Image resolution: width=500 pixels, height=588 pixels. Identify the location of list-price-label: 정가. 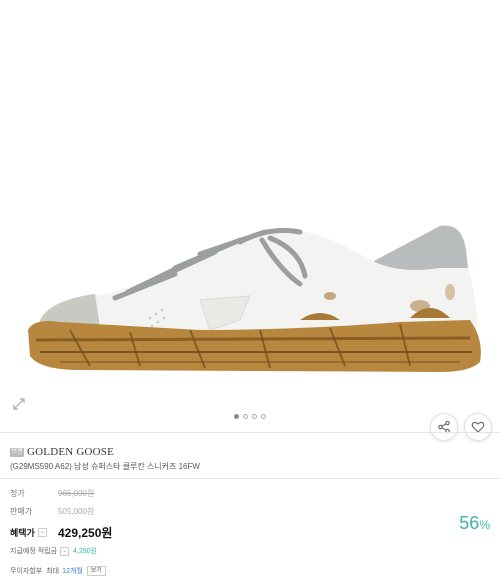
(17, 493).